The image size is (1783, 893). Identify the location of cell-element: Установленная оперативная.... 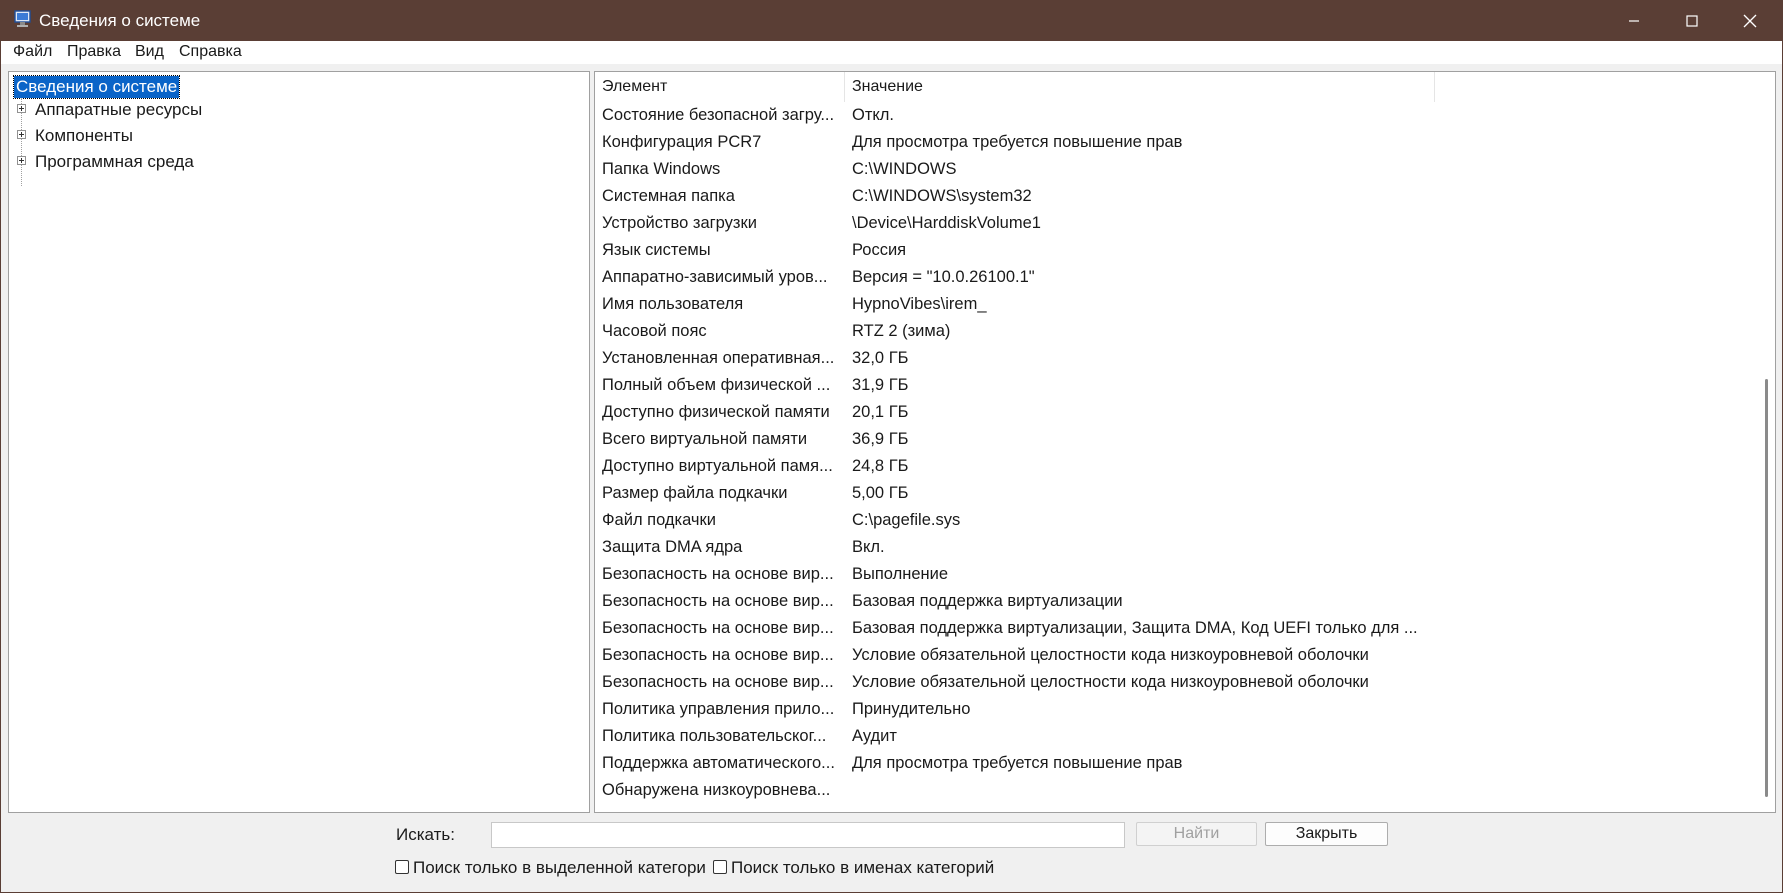
(718, 358).